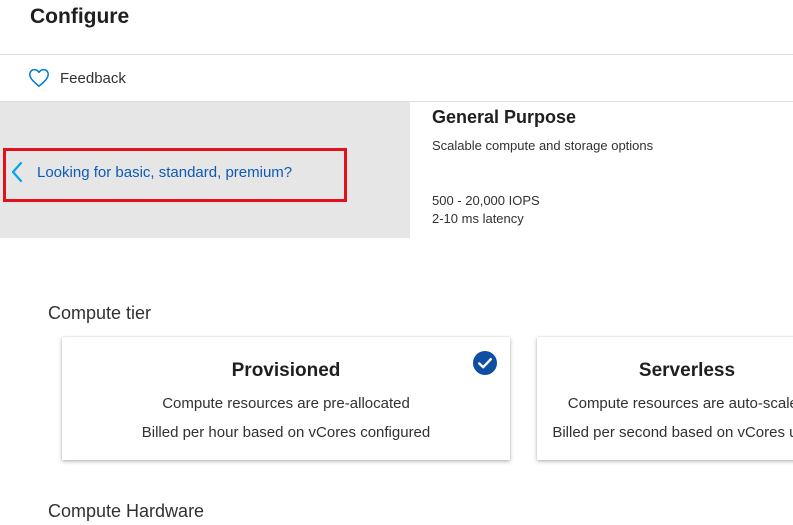 The width and height of the screenshot is (793, 525). What do you see at coordinates (478, 218) in the screenshot?
I see `tier-latency: 2-10 ms latency` at bounding box center [478, 218].